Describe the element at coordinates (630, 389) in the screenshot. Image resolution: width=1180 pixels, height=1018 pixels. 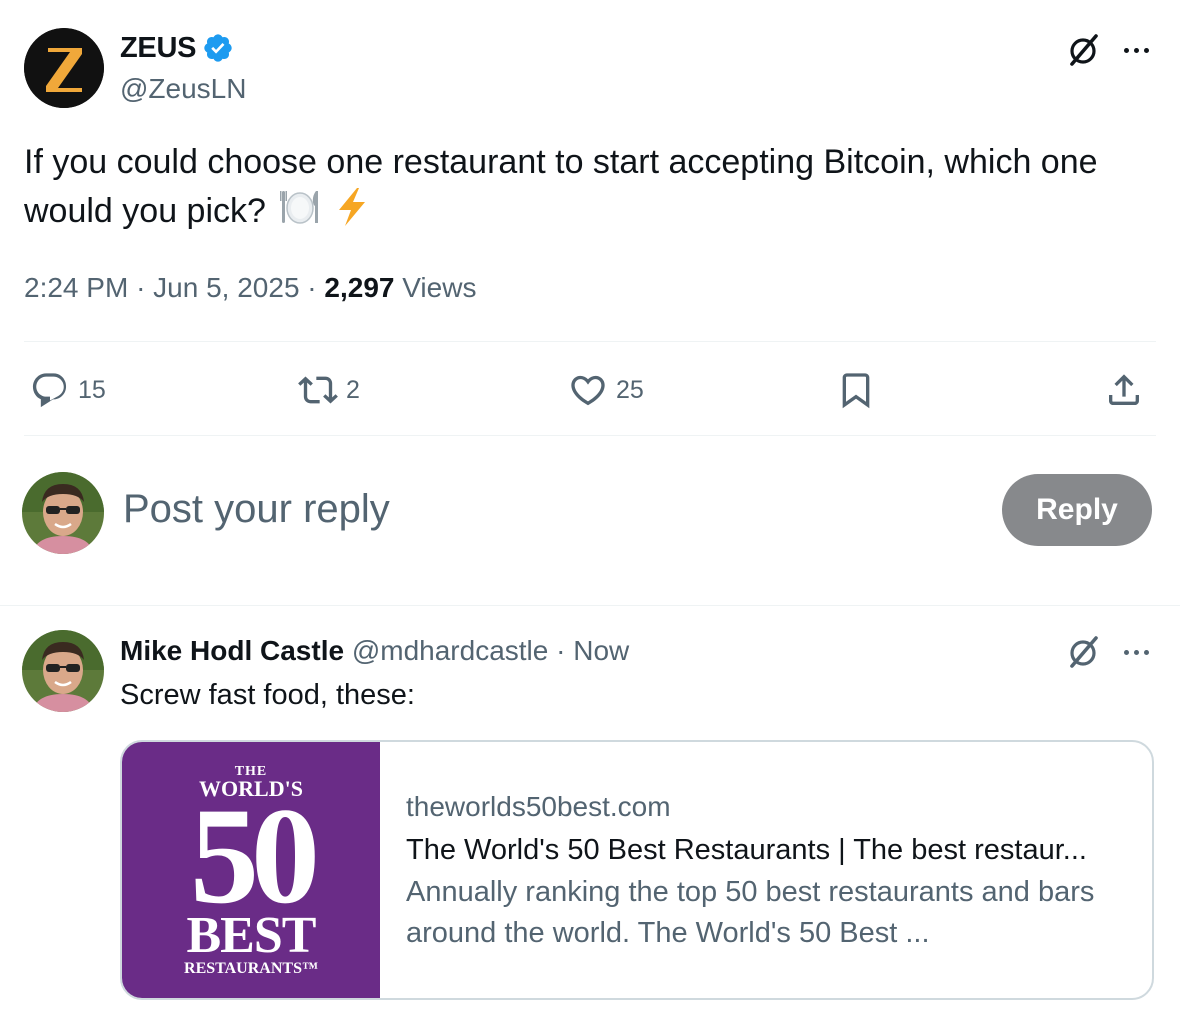
I see `like-count: 25` at that location.